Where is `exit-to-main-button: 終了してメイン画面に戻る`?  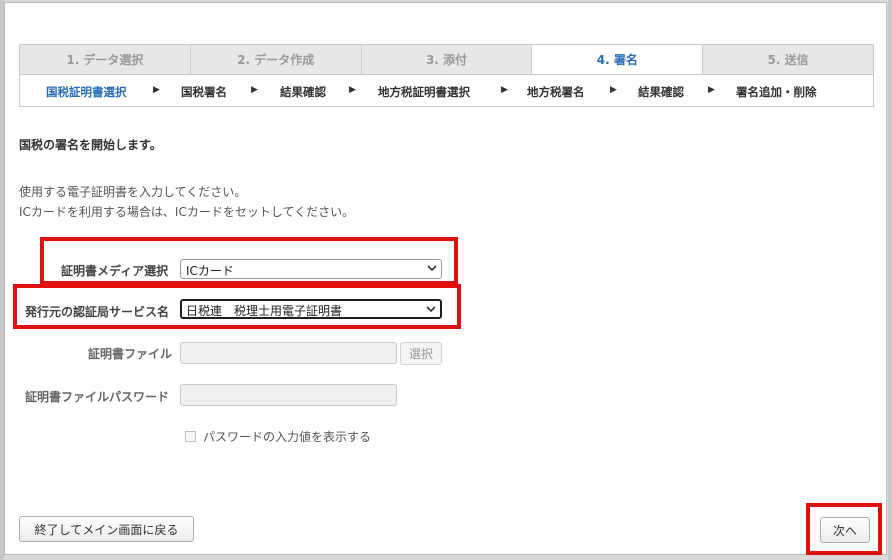
exit-to-main-button: 終了してメイン画面に戻る is located at coordinates (106, 529).